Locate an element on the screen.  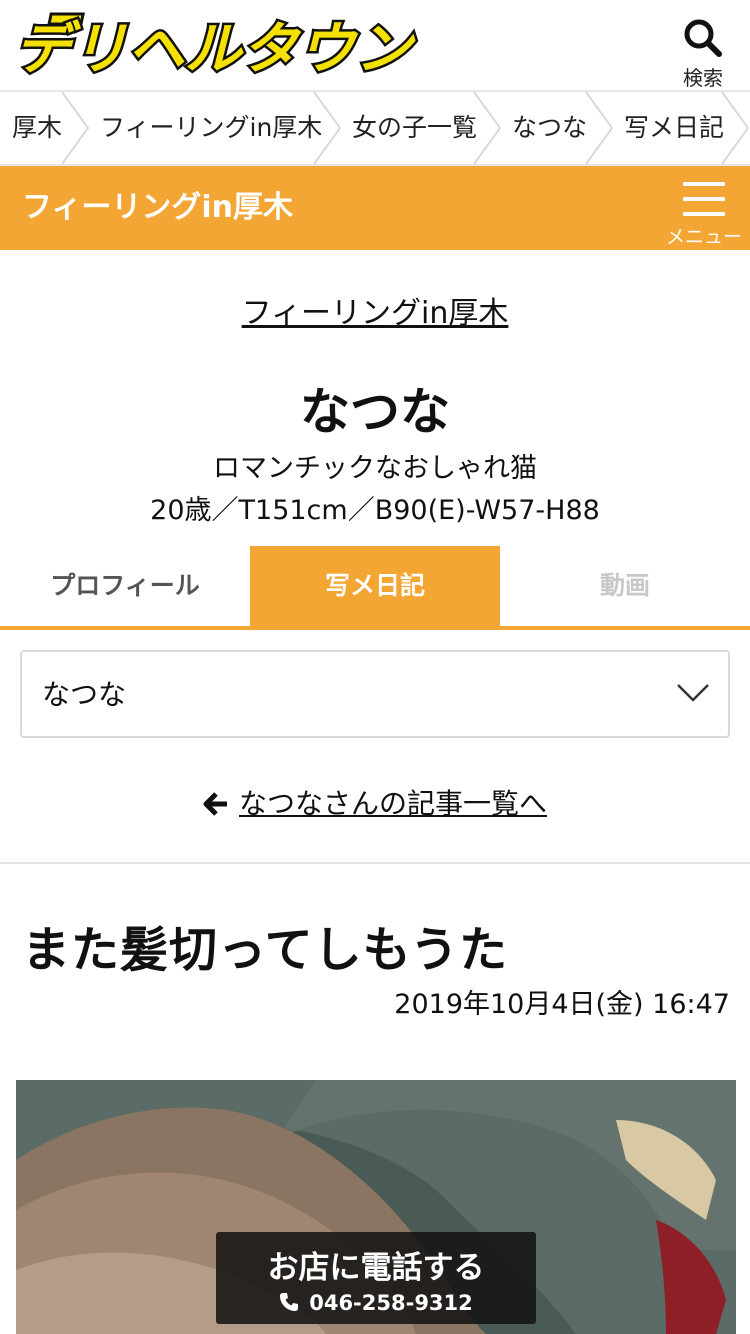
breadcrumb-item-girl-list: 女の子一覧 is located at coordinates (414, 128).